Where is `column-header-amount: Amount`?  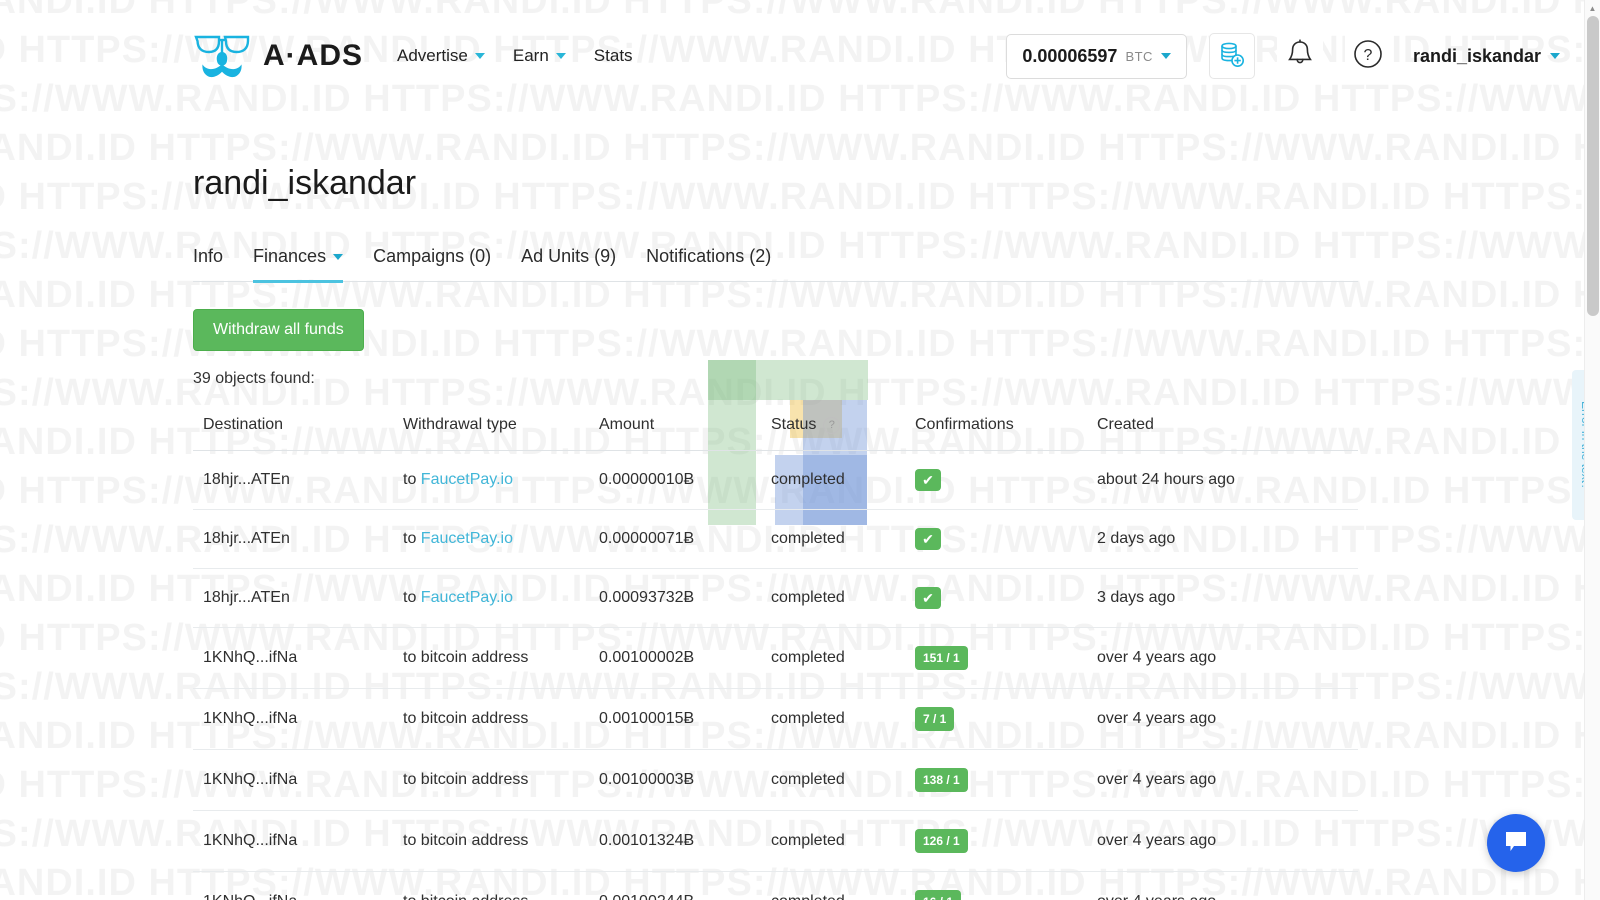
column-header-amount: Amount is located at coordinates (675, 429).